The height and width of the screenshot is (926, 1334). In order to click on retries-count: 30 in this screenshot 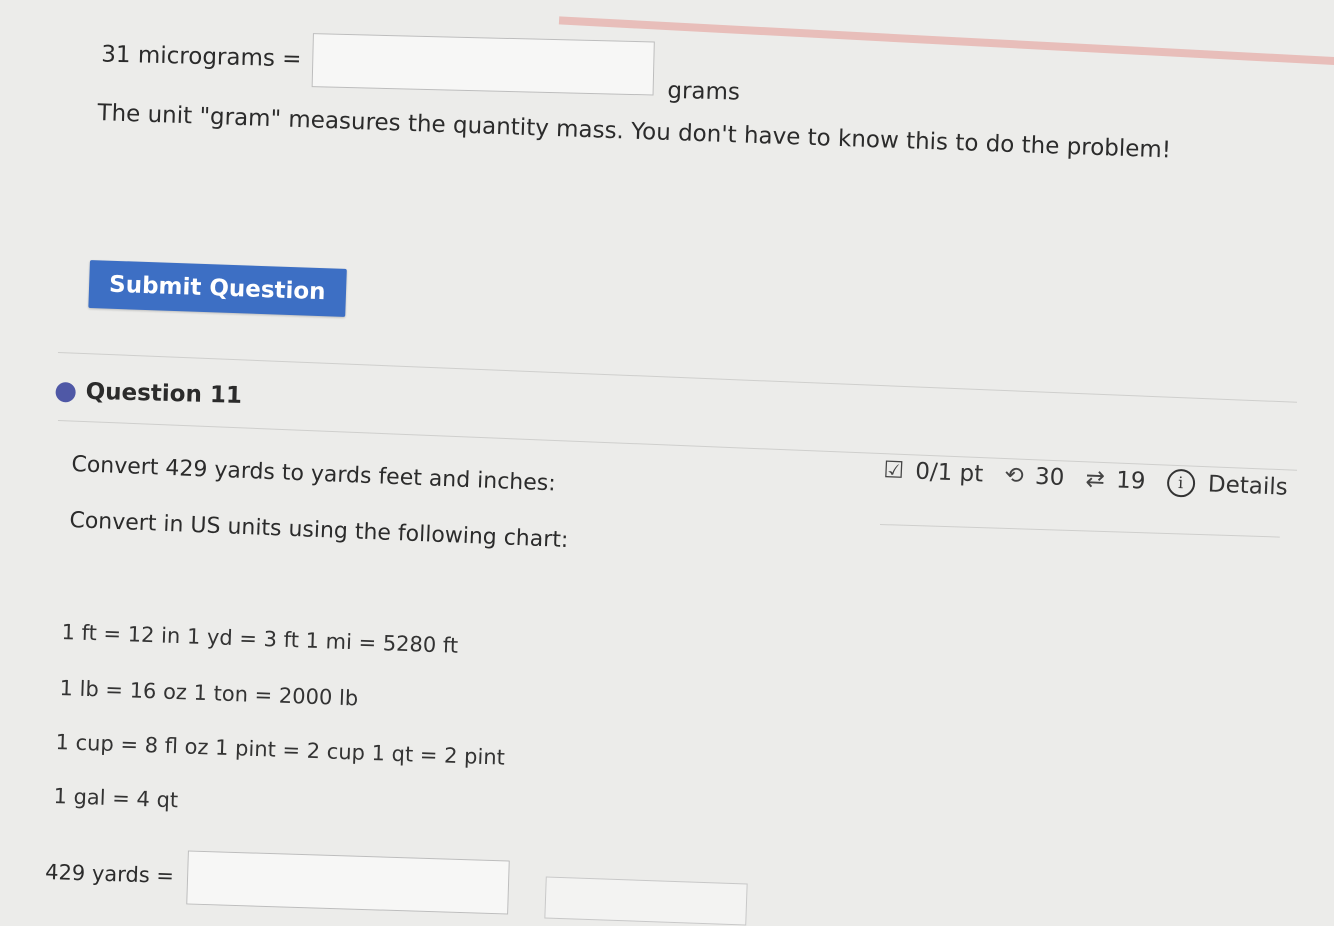, I will do `click(1049, 477)`.